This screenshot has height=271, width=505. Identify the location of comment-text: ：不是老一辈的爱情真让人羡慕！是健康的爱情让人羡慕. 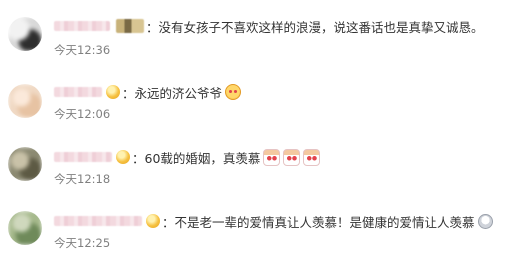
(318, 222).